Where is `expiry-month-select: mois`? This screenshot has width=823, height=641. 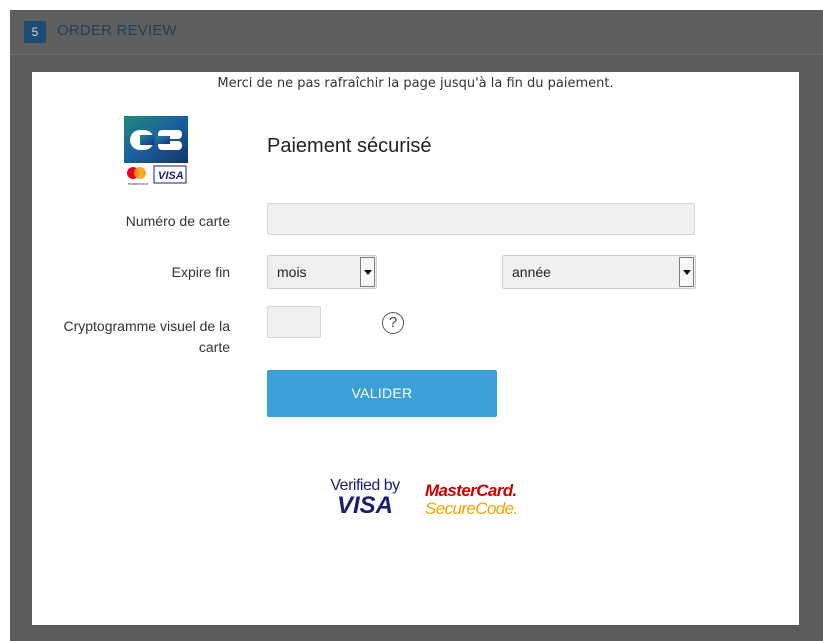
expiry-month-select: mois is located at coordinates (322, 272).